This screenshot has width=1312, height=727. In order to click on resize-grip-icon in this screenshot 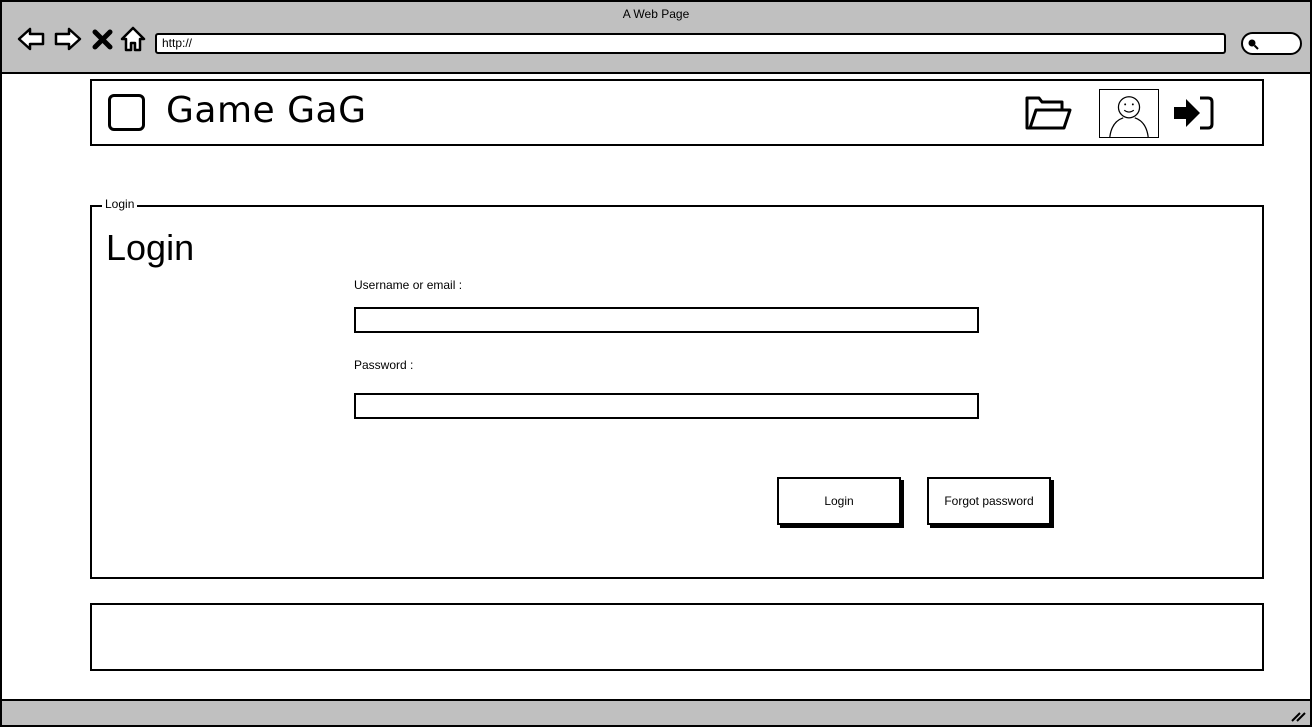, I will do `click(1298, 715)`.